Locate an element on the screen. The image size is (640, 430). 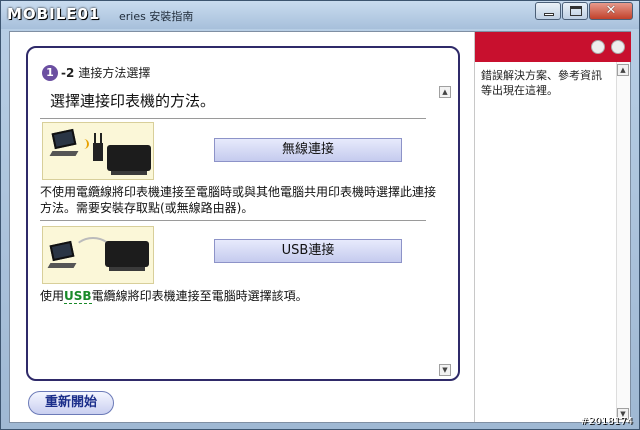
wireless-wave-icon is located at coordinates (85, 144).